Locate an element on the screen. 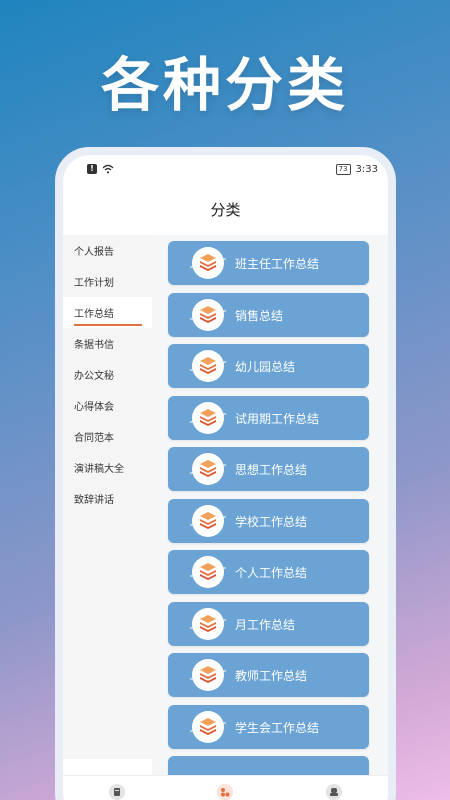 The width and height of the screenshot is (450, 800). category-card: 学校工作总结 is located at coordinates (268, 521).